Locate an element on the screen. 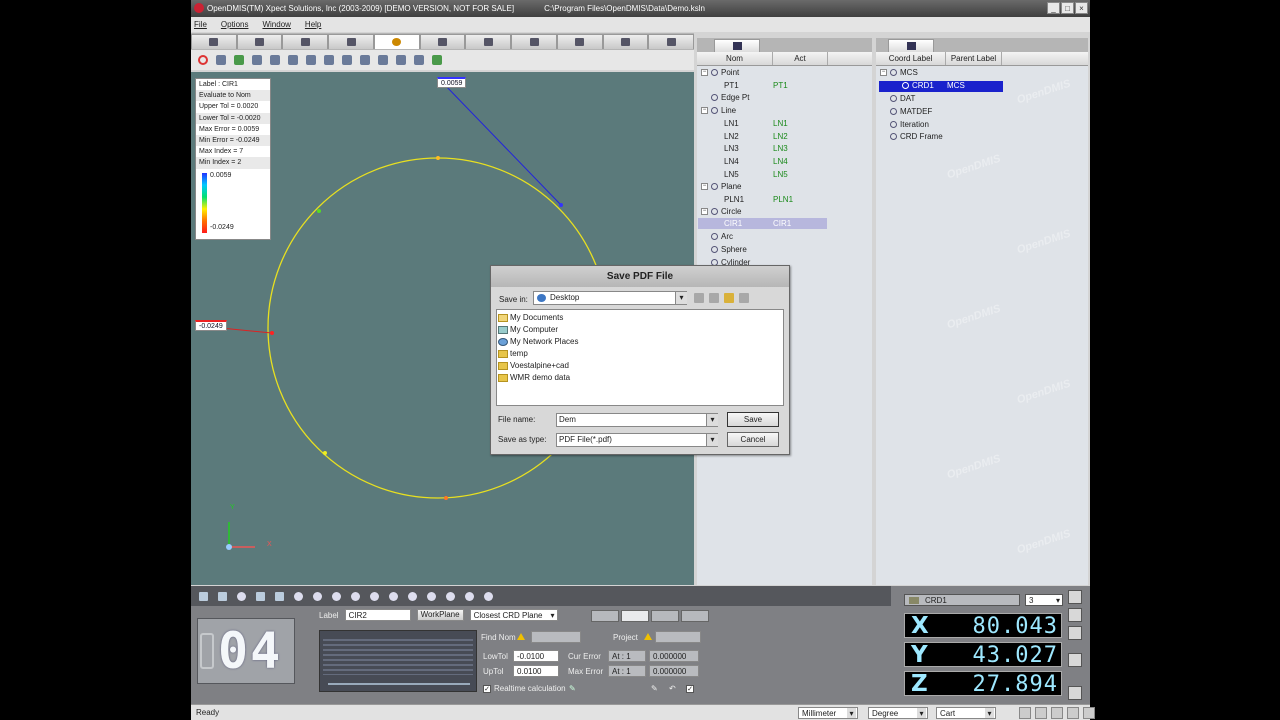 The width and height of the screenshot is (1280, 720). tree-arc: Arc is located at coordinates (722, 237).